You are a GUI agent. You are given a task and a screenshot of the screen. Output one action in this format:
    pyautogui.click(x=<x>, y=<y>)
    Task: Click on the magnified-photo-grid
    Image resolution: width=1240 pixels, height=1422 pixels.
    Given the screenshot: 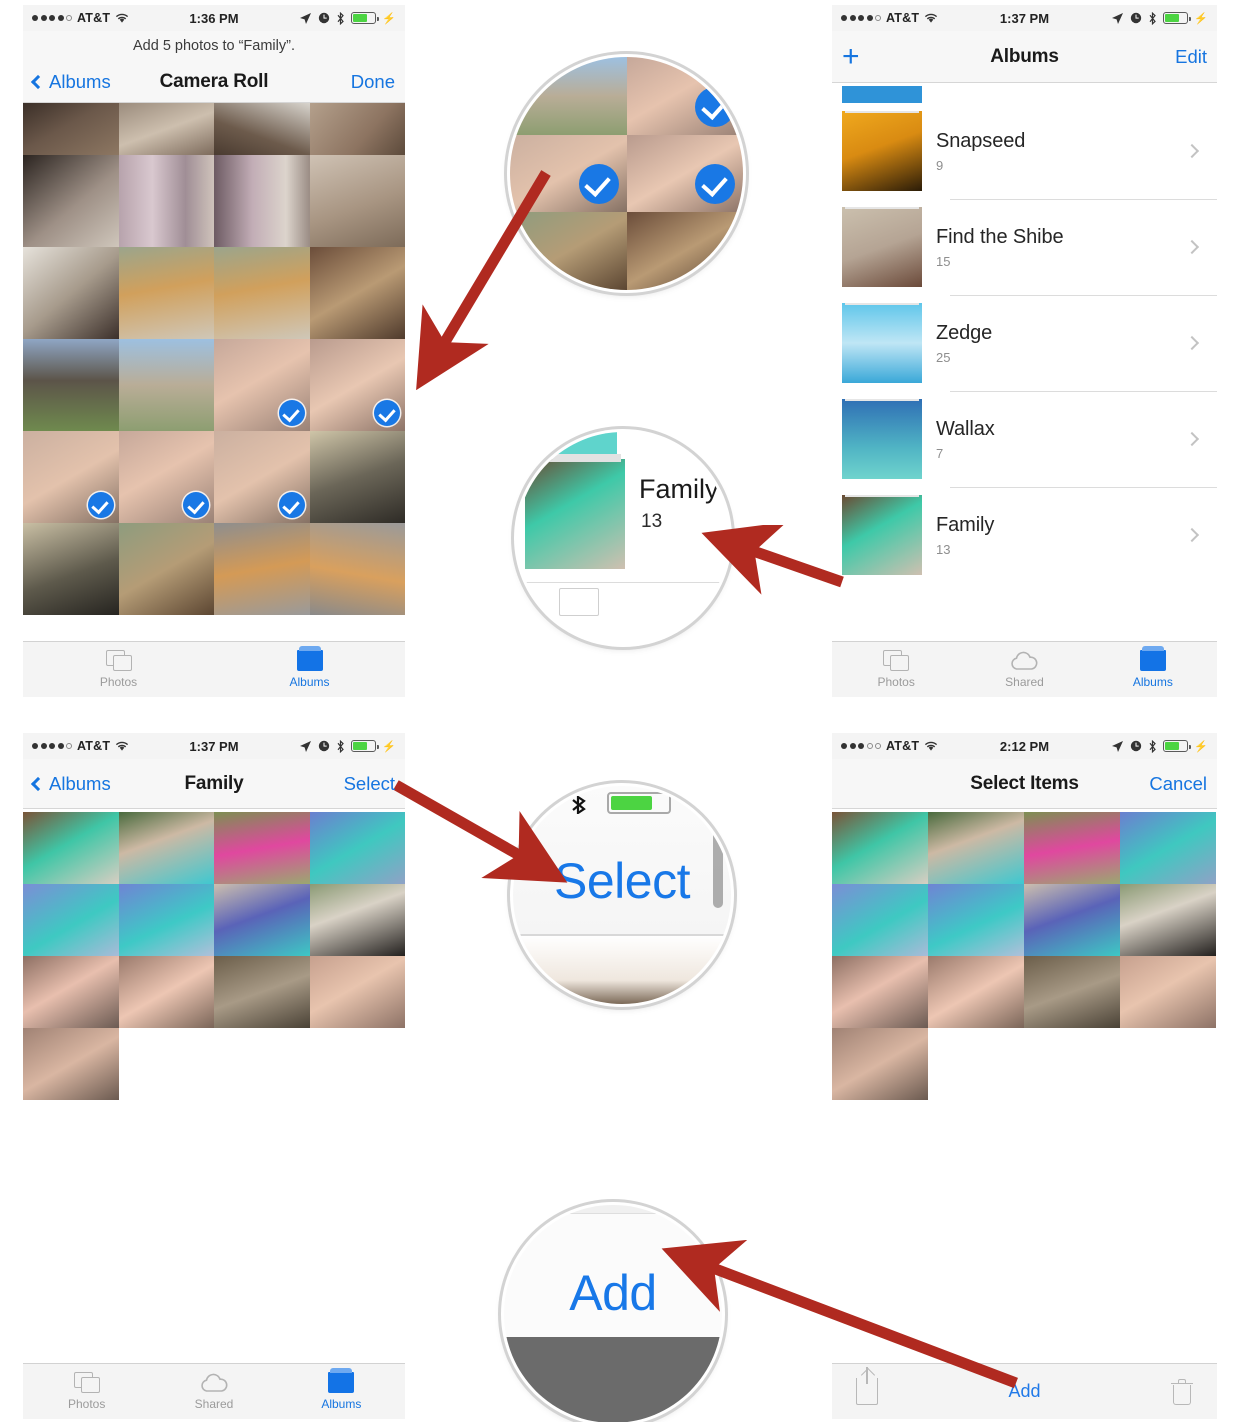 What is the action you would take?
    pyautogui.click(x=626, y=173)
    